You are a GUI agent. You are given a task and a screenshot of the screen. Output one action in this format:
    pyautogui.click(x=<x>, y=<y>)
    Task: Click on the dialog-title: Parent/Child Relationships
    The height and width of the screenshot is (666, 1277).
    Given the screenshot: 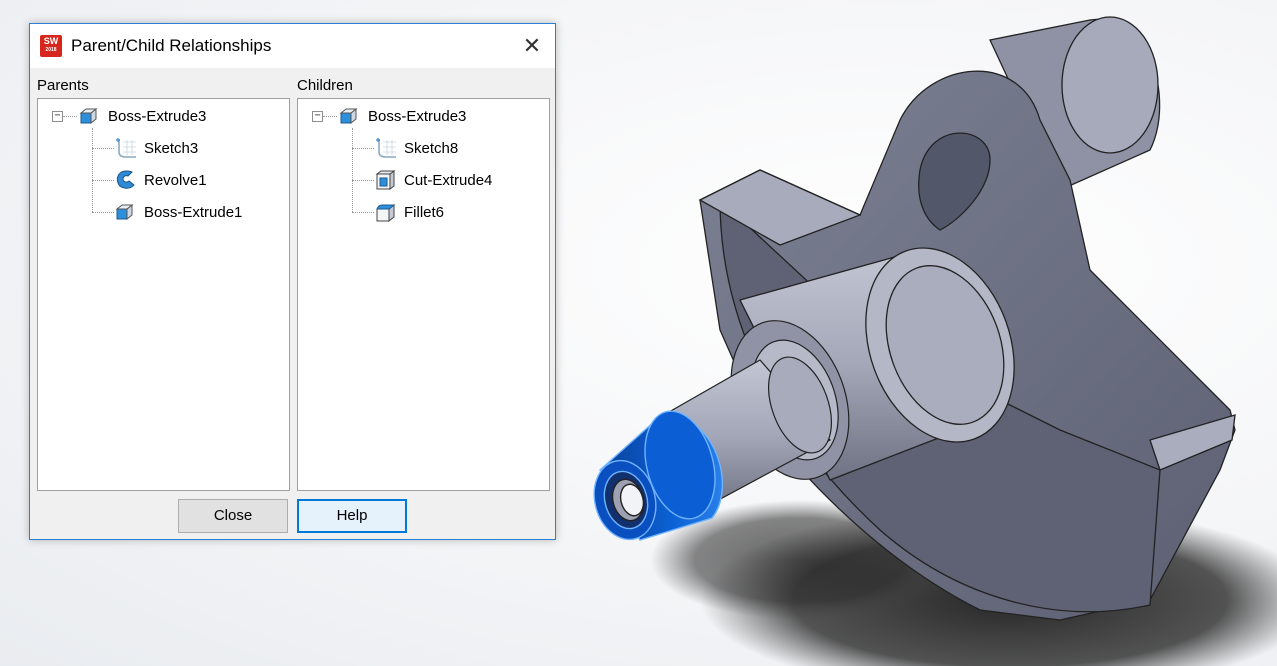 What is the action you would take?
    pyautogui.click(x=171, y=45)
    